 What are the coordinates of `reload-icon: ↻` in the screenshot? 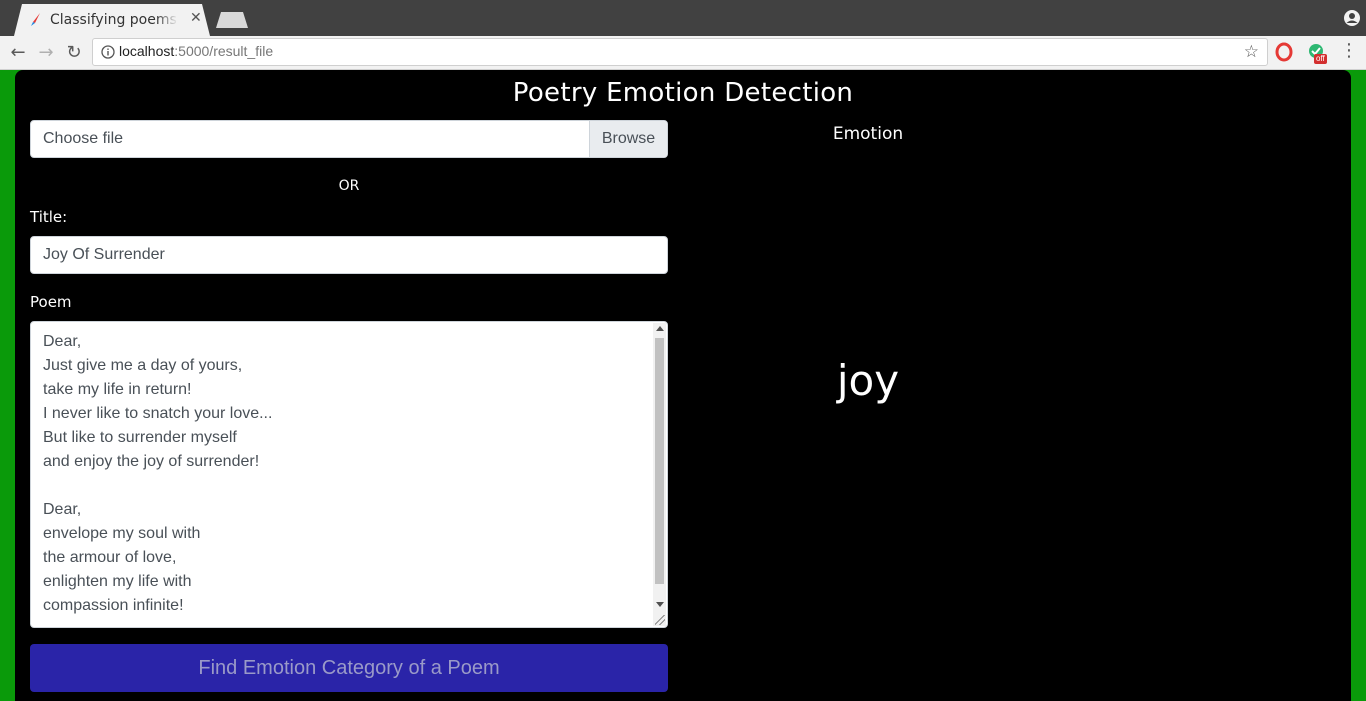 It's located at (74, 53).